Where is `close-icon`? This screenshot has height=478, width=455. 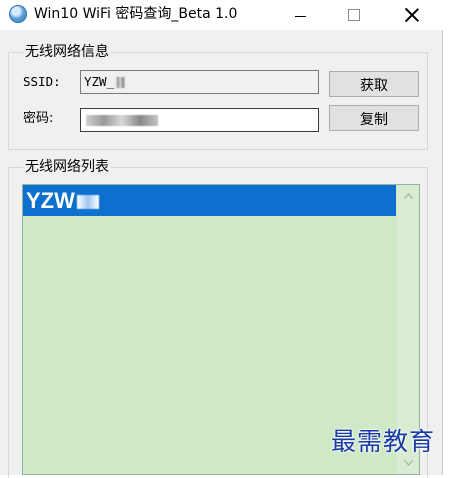 close-icon is located at coordinates (412, 15).